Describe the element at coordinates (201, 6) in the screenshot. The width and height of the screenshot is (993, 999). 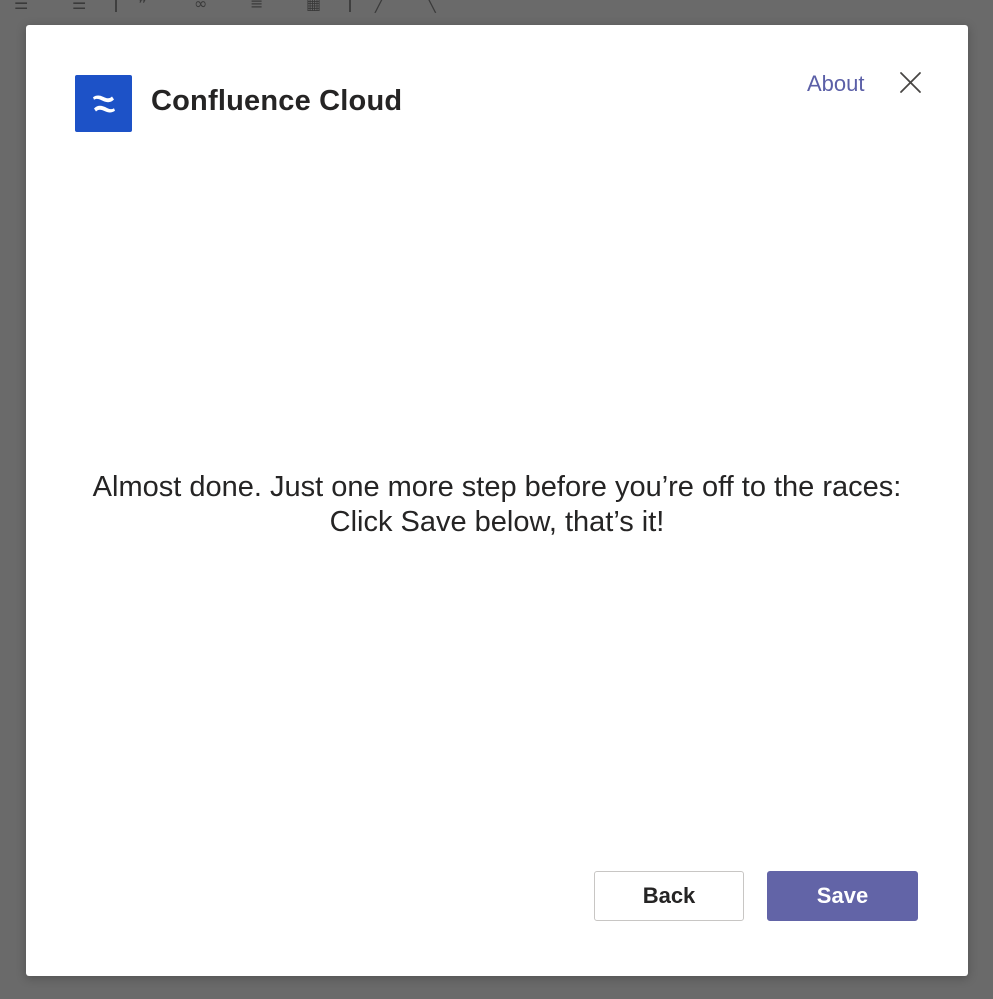
I see `link-icon: ∞` at that location.